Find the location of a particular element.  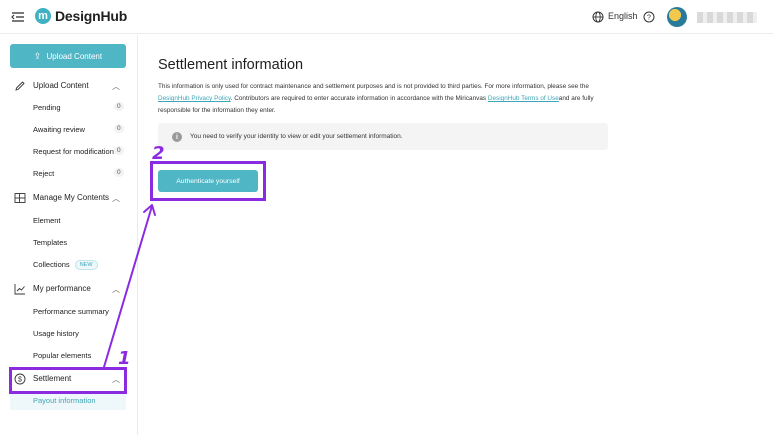

highlight-box-settlement is located at coordinates (68, 380).